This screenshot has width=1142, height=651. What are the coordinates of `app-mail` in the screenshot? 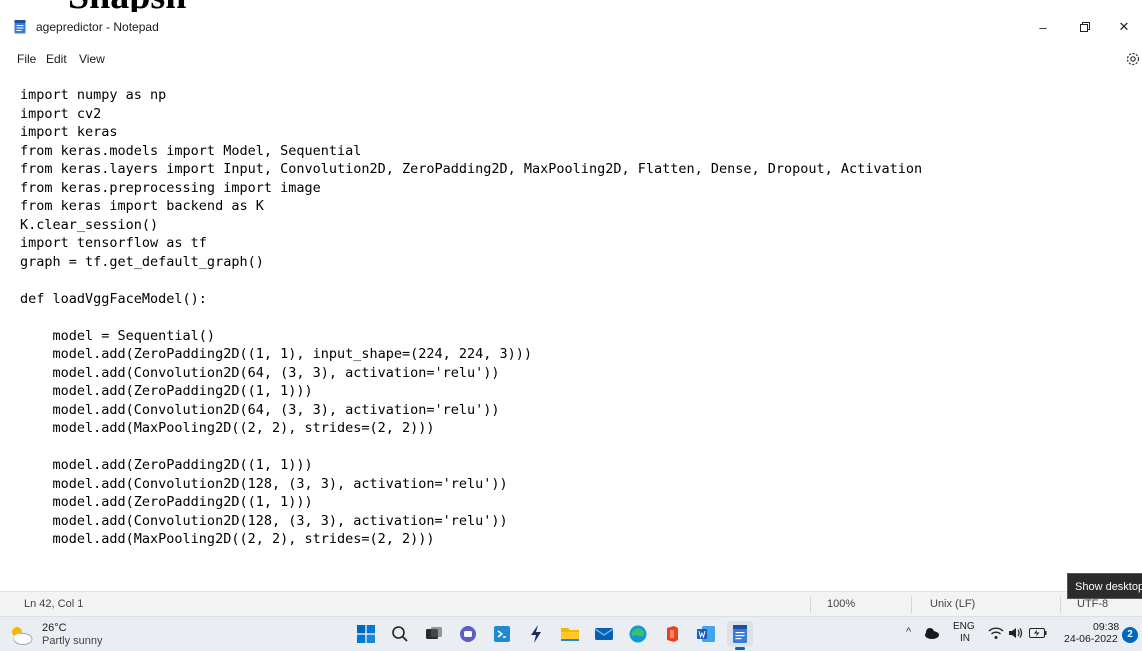 It's located at (604, 634).